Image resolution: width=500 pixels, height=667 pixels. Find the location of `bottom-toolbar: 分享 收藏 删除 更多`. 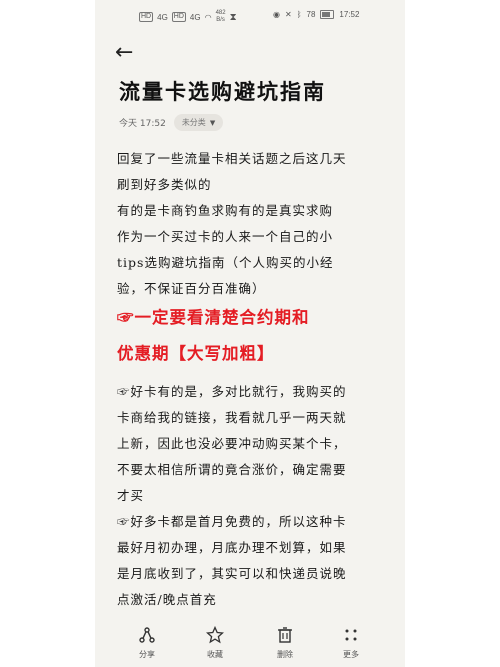

bottom-toolbar: 分享 收藏 删除 更多 is located at coordinates (250, 643).